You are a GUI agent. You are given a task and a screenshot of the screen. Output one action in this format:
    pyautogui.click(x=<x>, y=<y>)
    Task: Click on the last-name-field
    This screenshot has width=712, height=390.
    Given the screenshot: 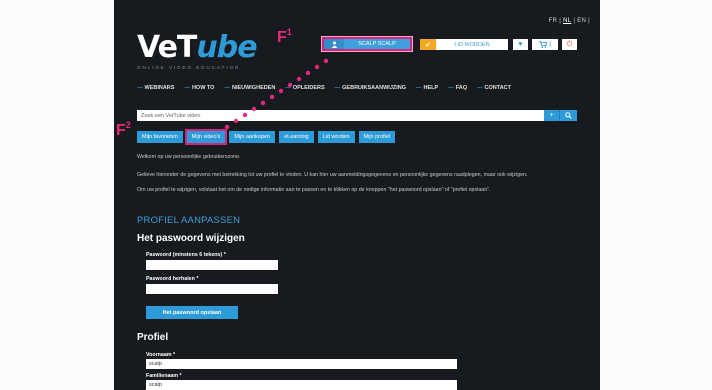 What is the action you would take?
    pyautogui.click(x=301, y=385)
    